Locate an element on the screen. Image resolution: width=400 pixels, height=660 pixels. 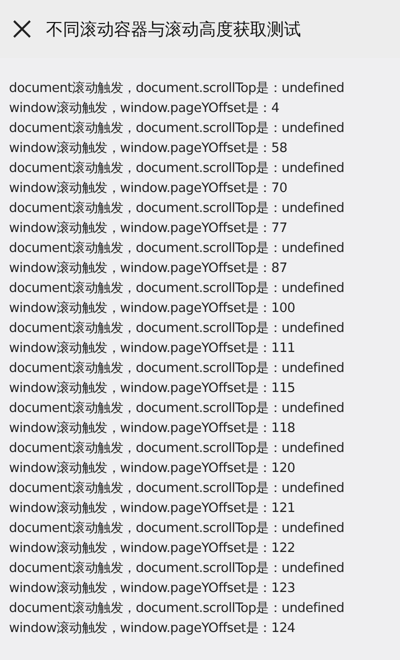
log-line: window滚动触发，window.pageYOffset是：77 is located at coordinates (148, 229).